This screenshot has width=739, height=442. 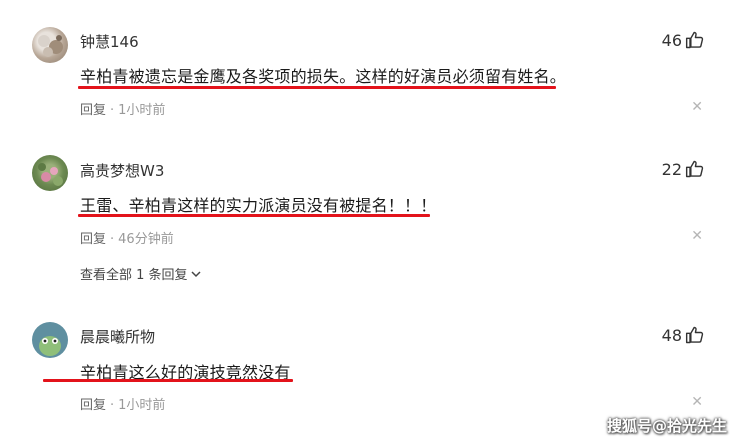 What do you see at coordinates (323, 76) in the screenshot?
I see `comment-text: 辛柏青被遗忘是金鹰及各奖项的损失。这样的好演员必须留有姓名。` at bounding box center [323, 76].